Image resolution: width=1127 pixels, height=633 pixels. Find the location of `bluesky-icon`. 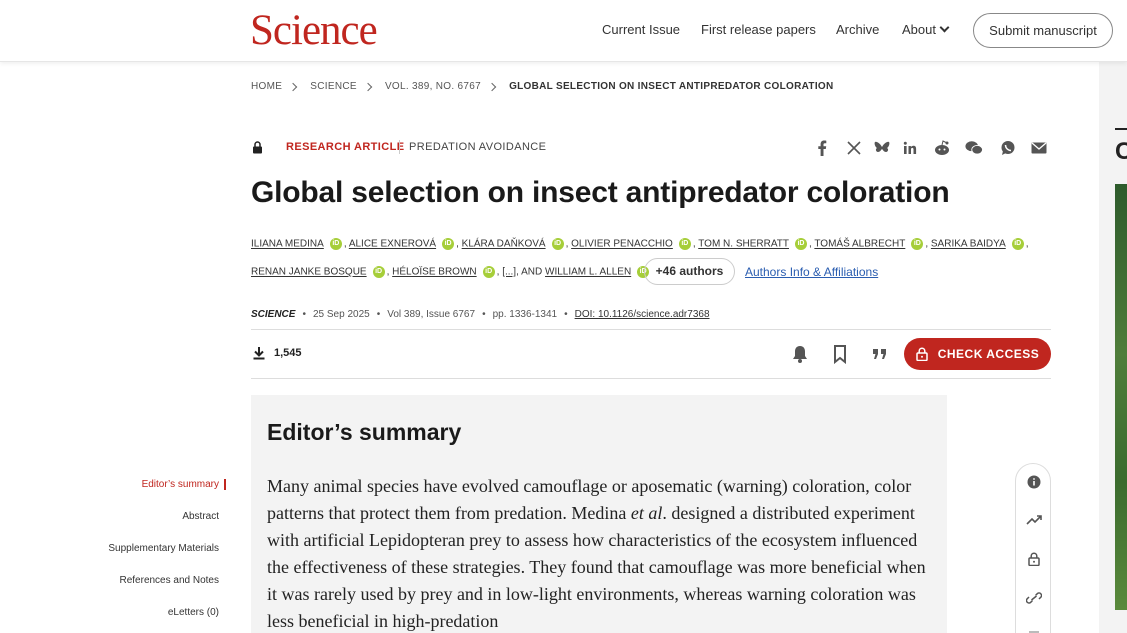

bluesky-icon is located at coordinates (882, 148).